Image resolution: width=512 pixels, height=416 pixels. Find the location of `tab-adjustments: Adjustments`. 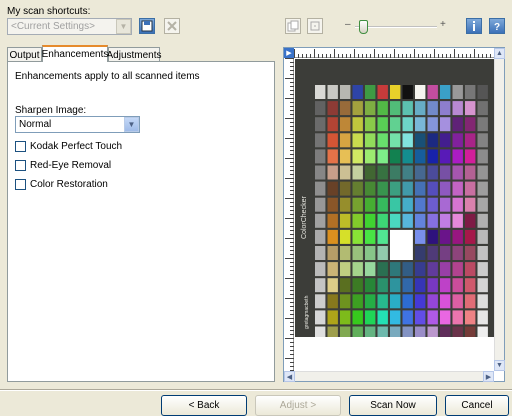

tab-adjustments: Adjustments is located at coordinates (134, 54).